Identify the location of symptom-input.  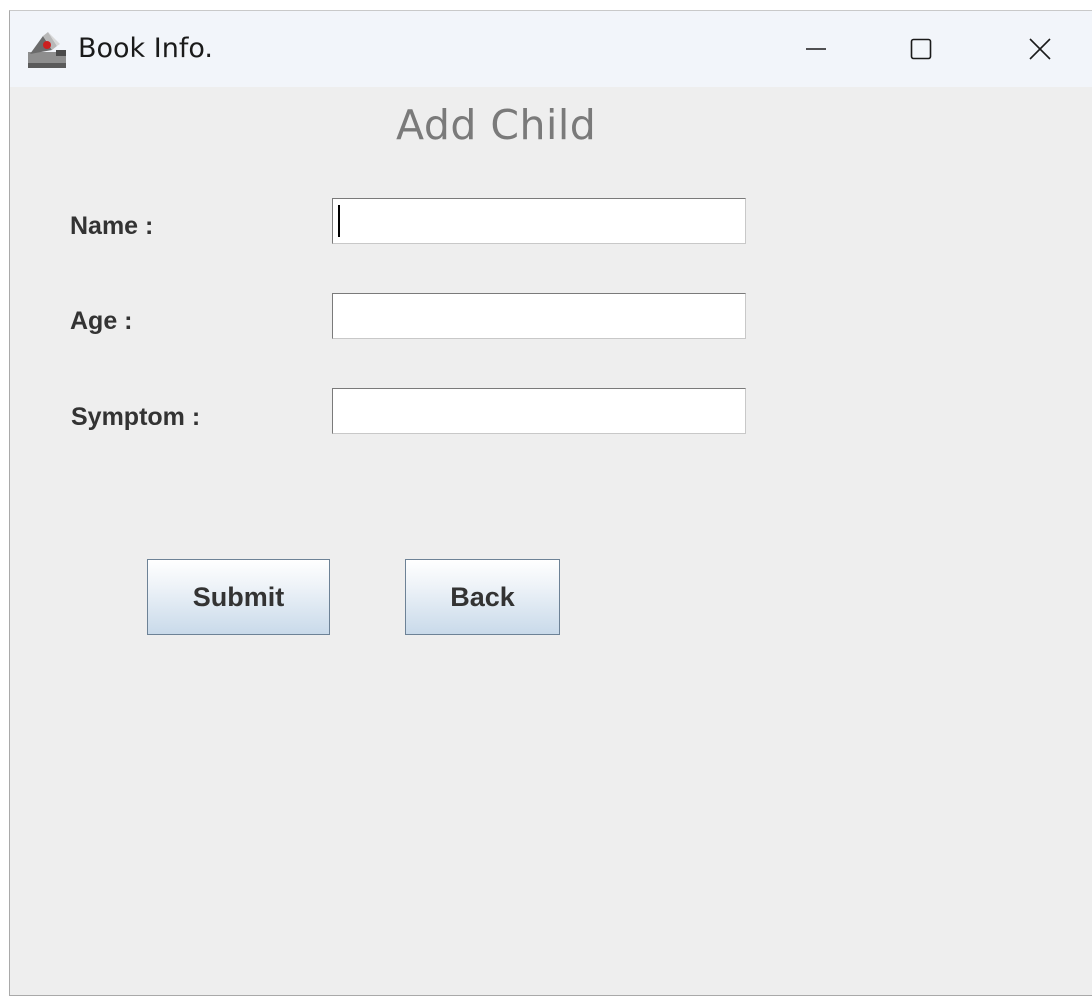
(539, 411).